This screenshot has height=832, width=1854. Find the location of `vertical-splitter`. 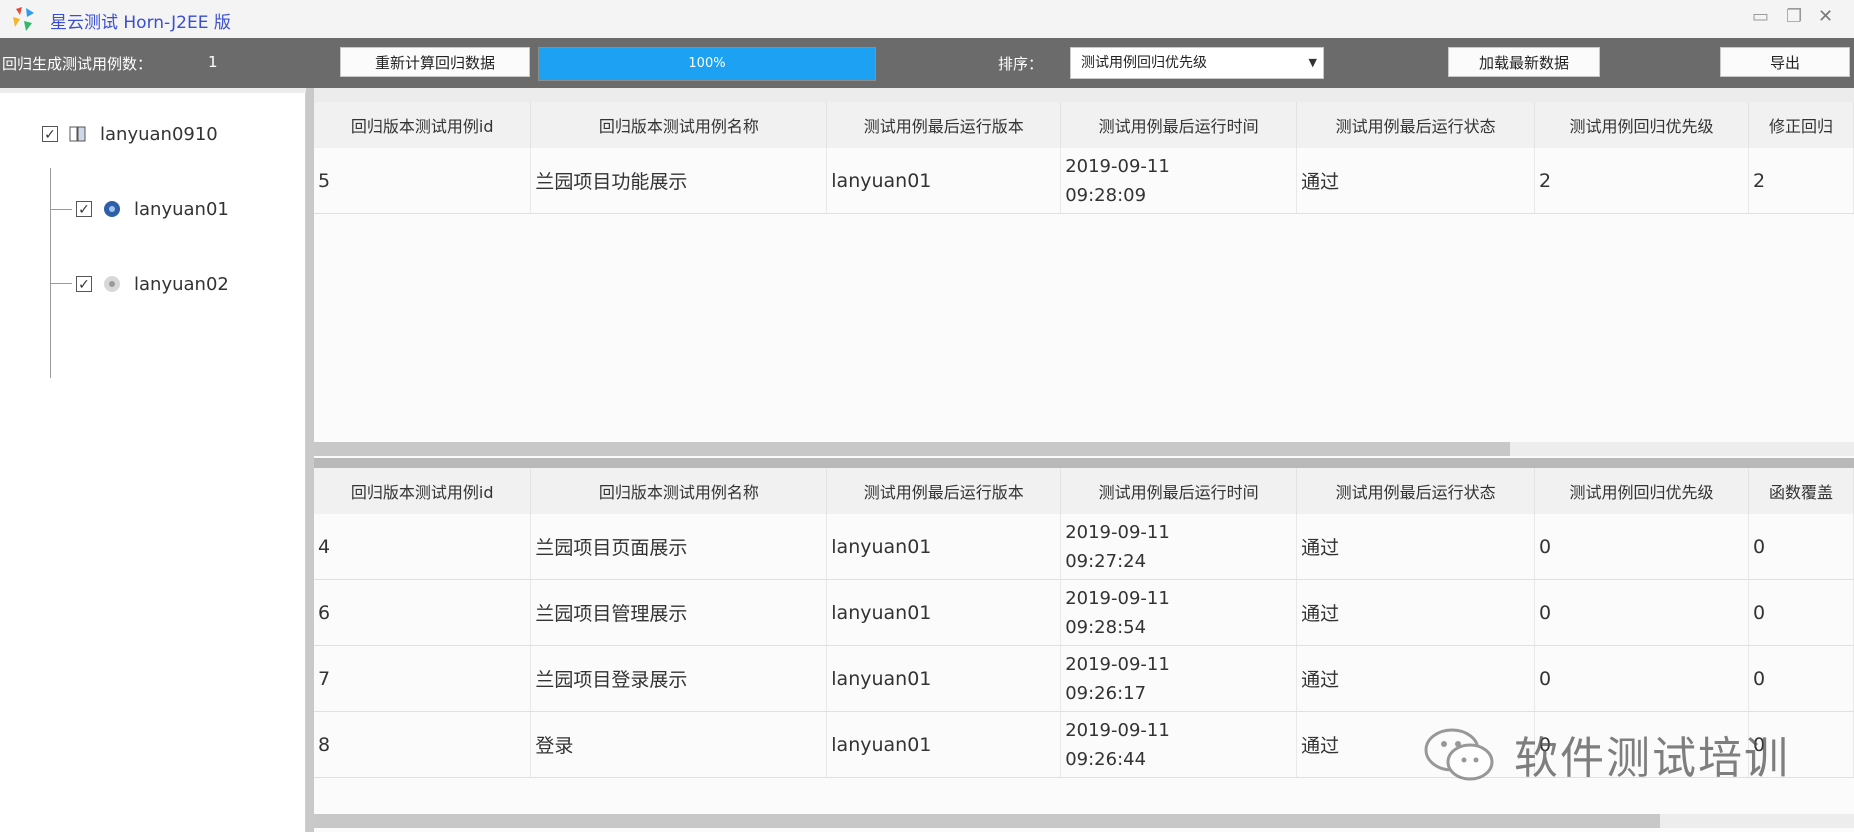

vertical-splitter is located at coordinates (310, 460).